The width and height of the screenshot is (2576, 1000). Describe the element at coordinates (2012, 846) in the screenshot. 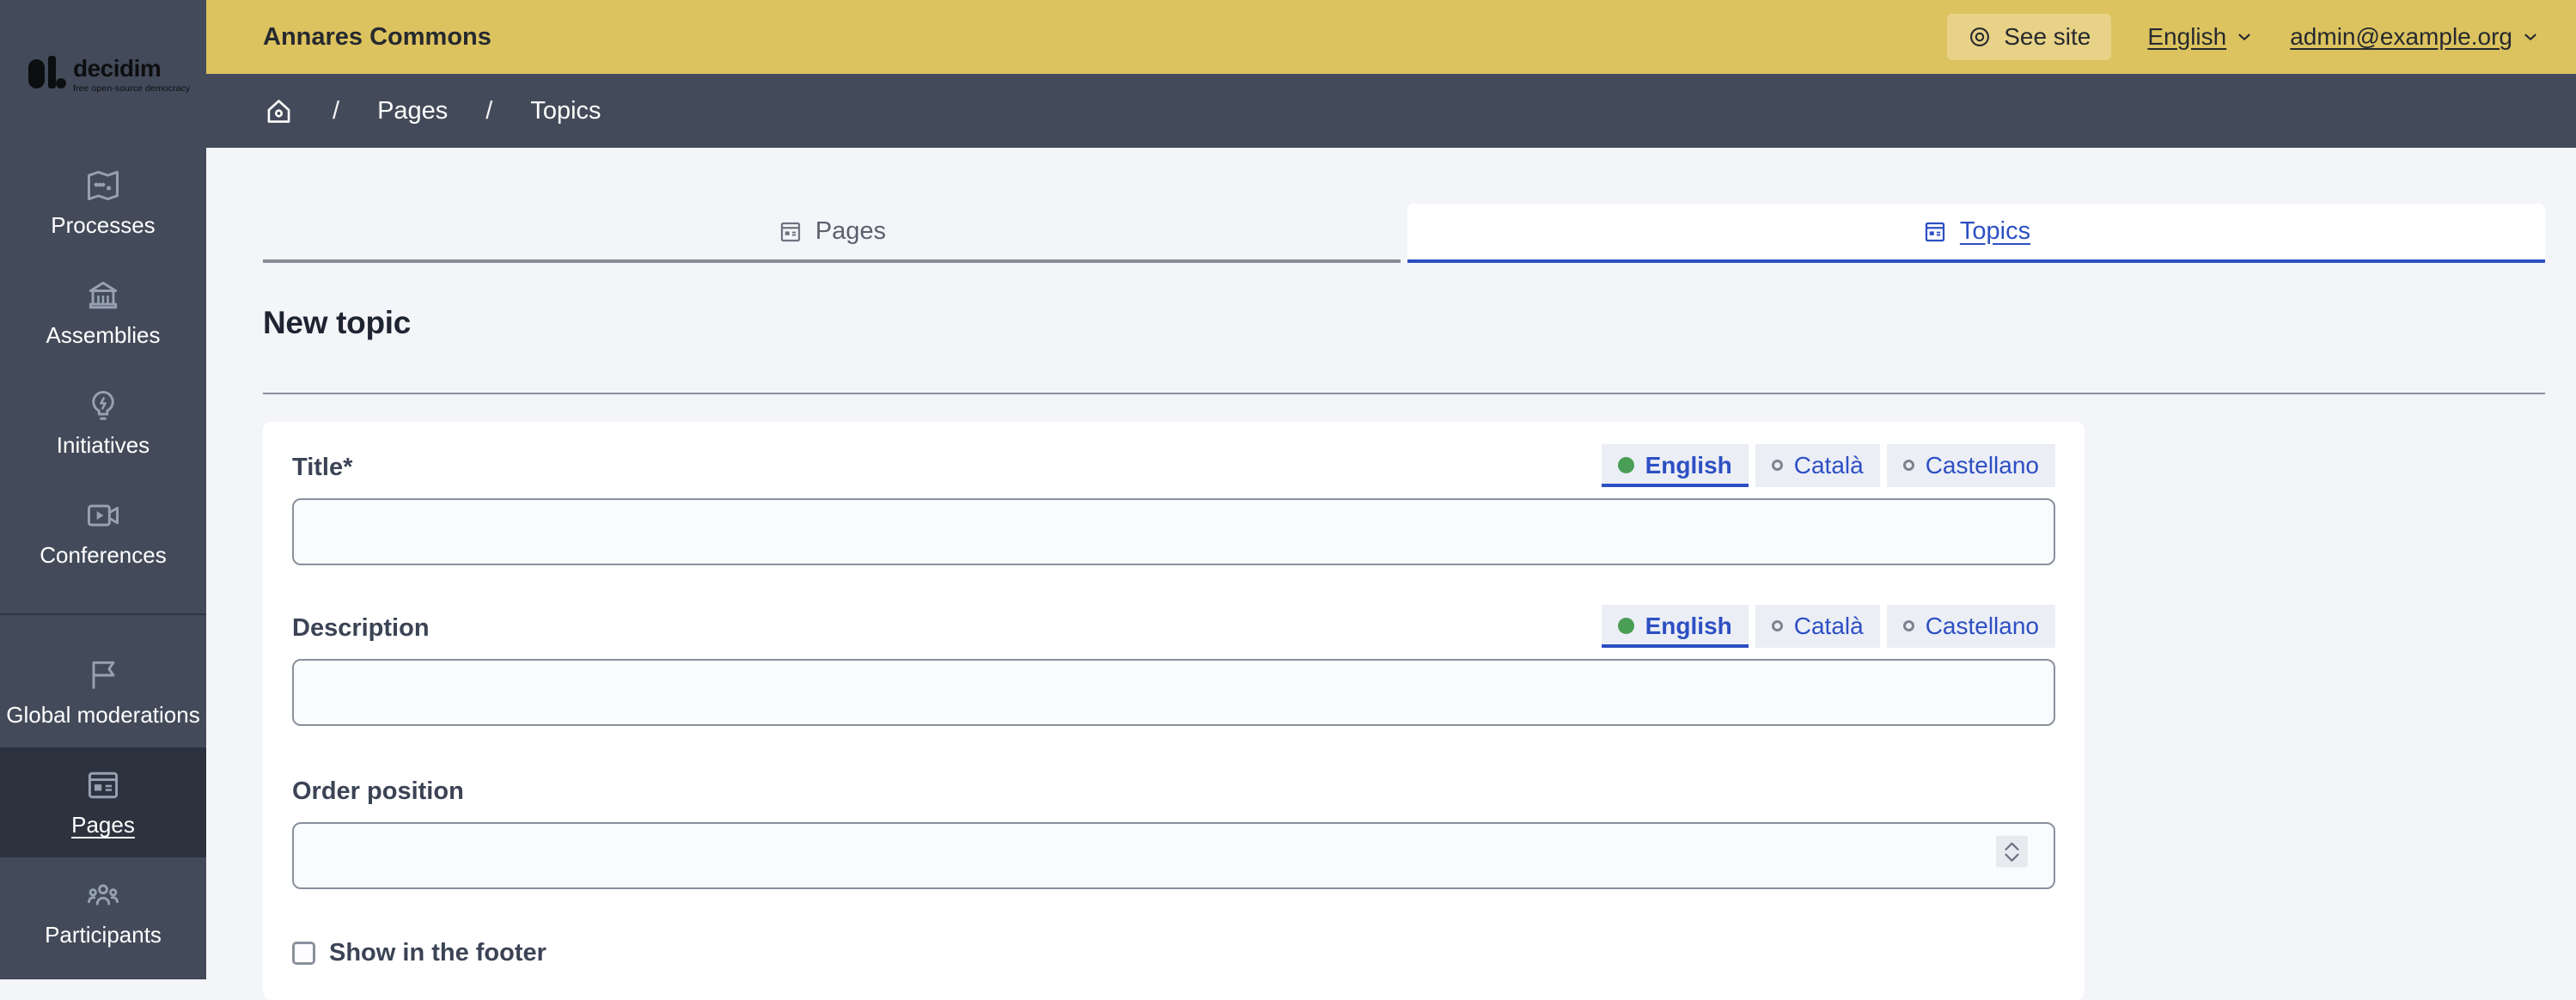

I see `stepper-up-icon` at that location.